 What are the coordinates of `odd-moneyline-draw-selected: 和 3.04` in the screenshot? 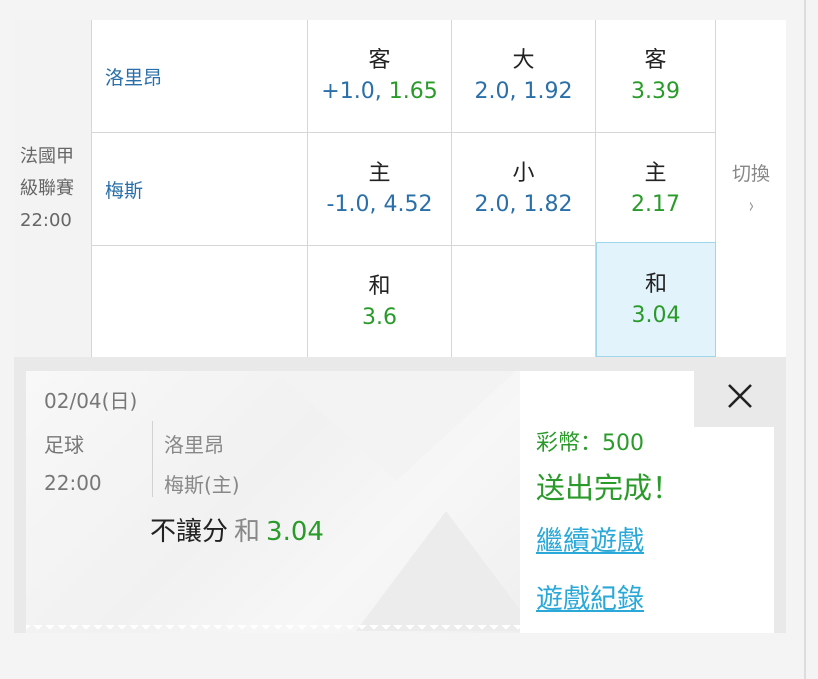 It's located at (656, 299).